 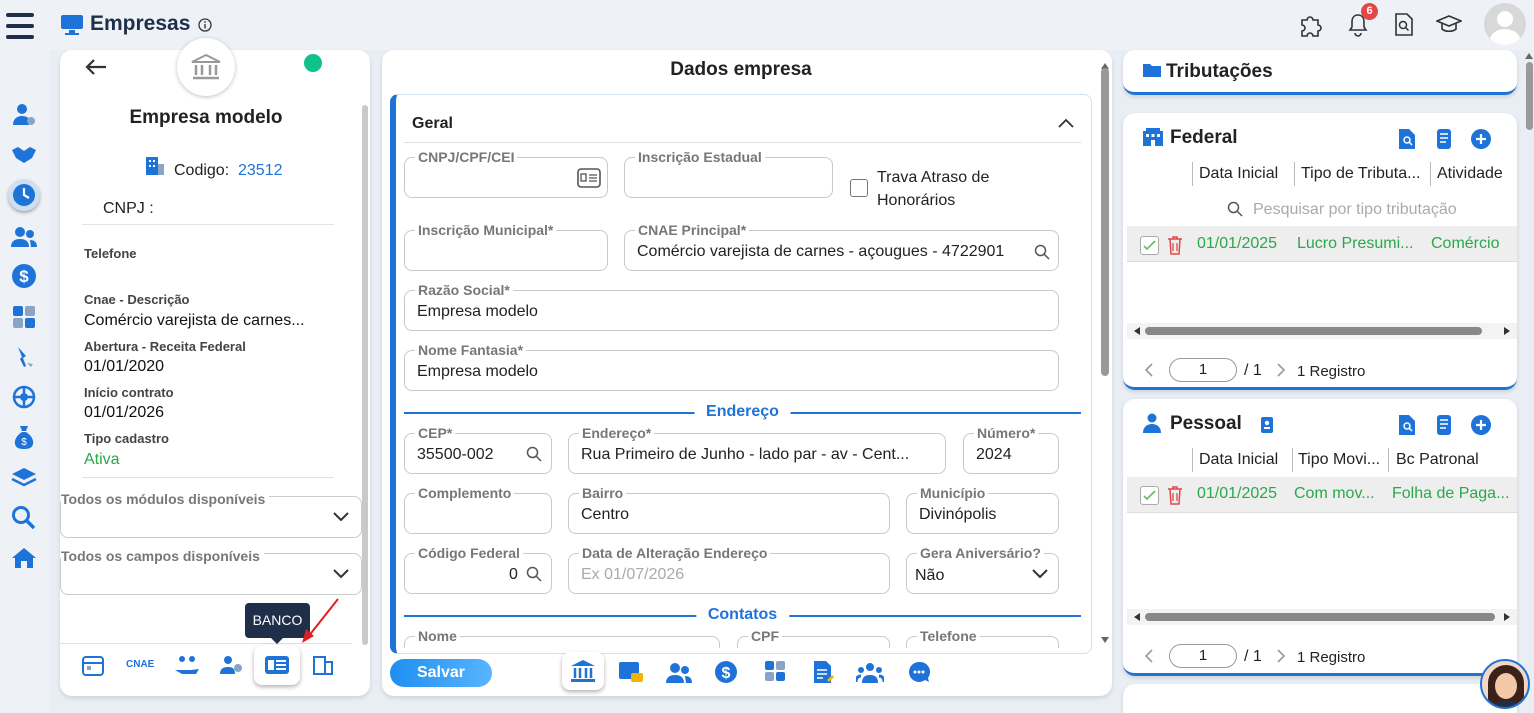 What do you see at coordinates (679, 673) in the screenshot?
I see `users-tab-icon` at bounding box center [679, 673].